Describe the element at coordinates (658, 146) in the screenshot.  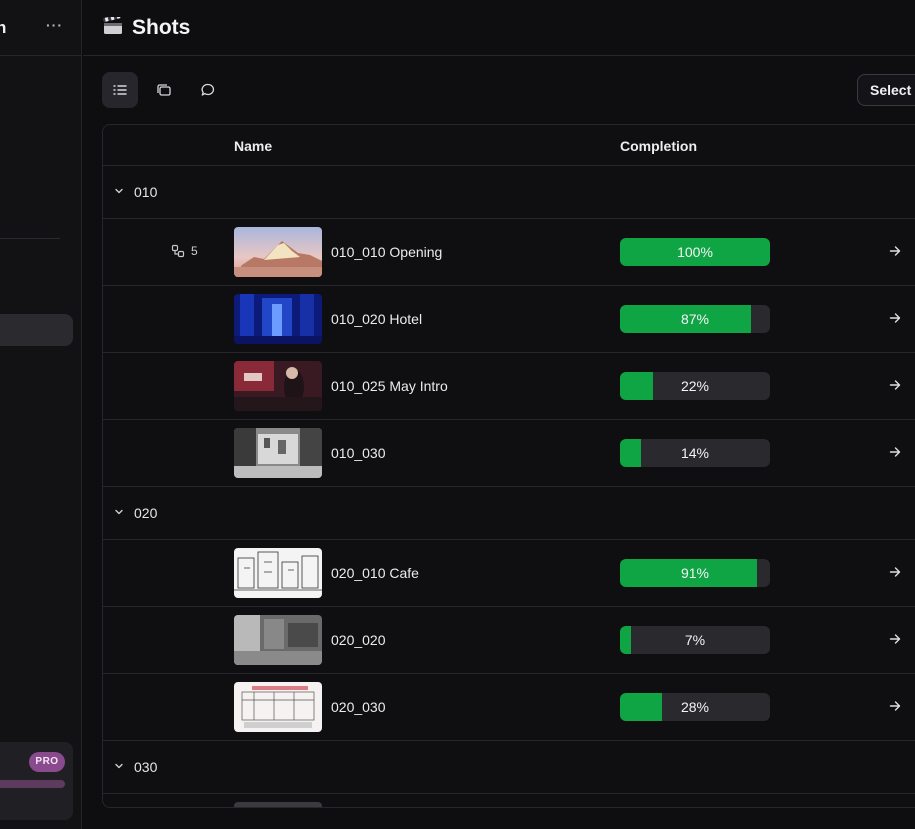
I see `column-header-completion: Completion` at that location.